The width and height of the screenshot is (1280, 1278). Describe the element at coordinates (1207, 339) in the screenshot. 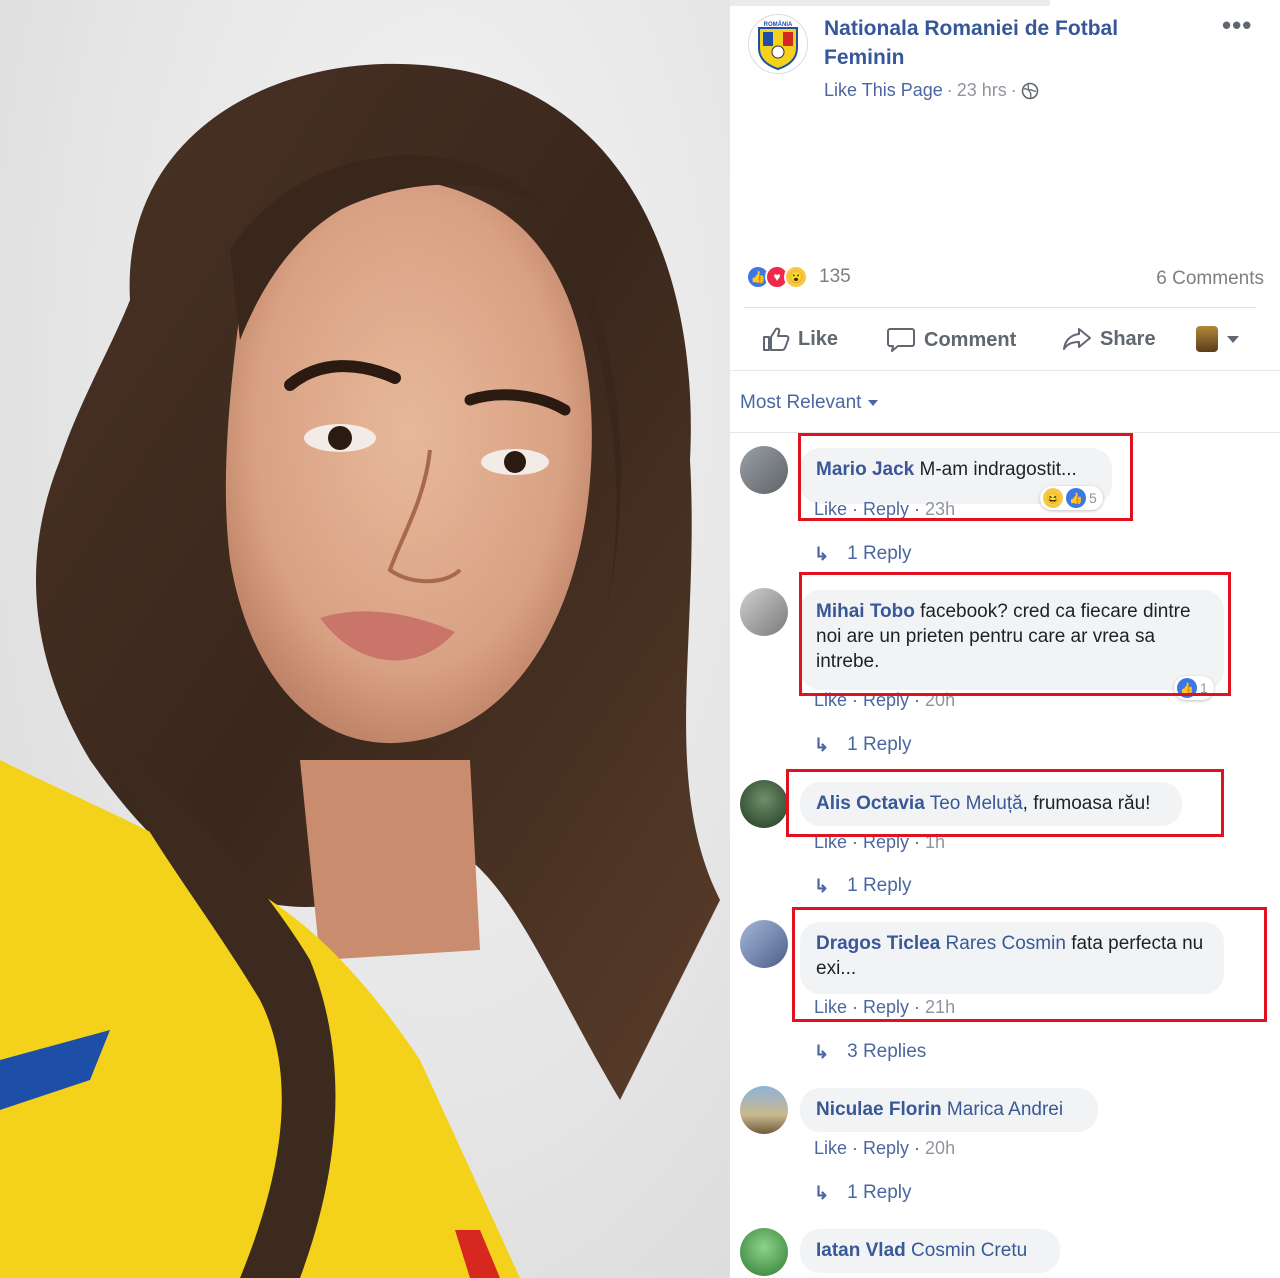

I see `user-avatar` at that location.